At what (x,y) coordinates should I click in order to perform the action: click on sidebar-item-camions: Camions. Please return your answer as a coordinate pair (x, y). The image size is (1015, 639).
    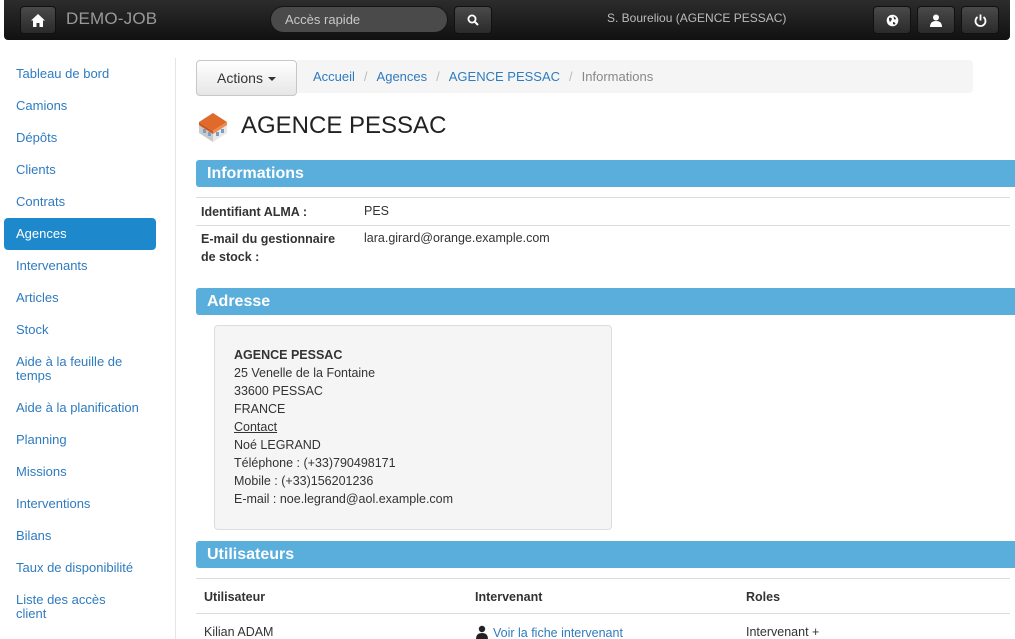
    Looking at the image, I should click on (80, 106).